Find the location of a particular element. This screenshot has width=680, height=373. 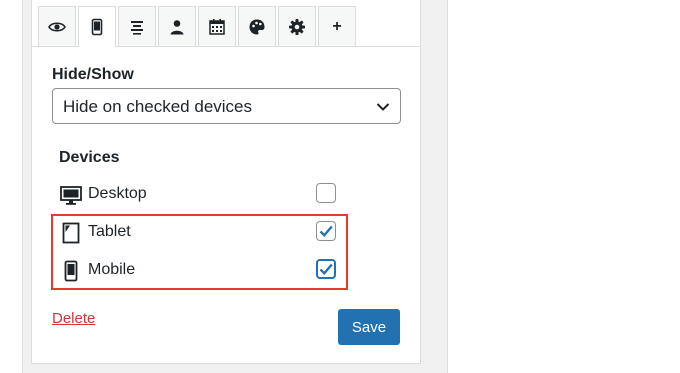

calendar-icon is located at coordinates (217, 26).